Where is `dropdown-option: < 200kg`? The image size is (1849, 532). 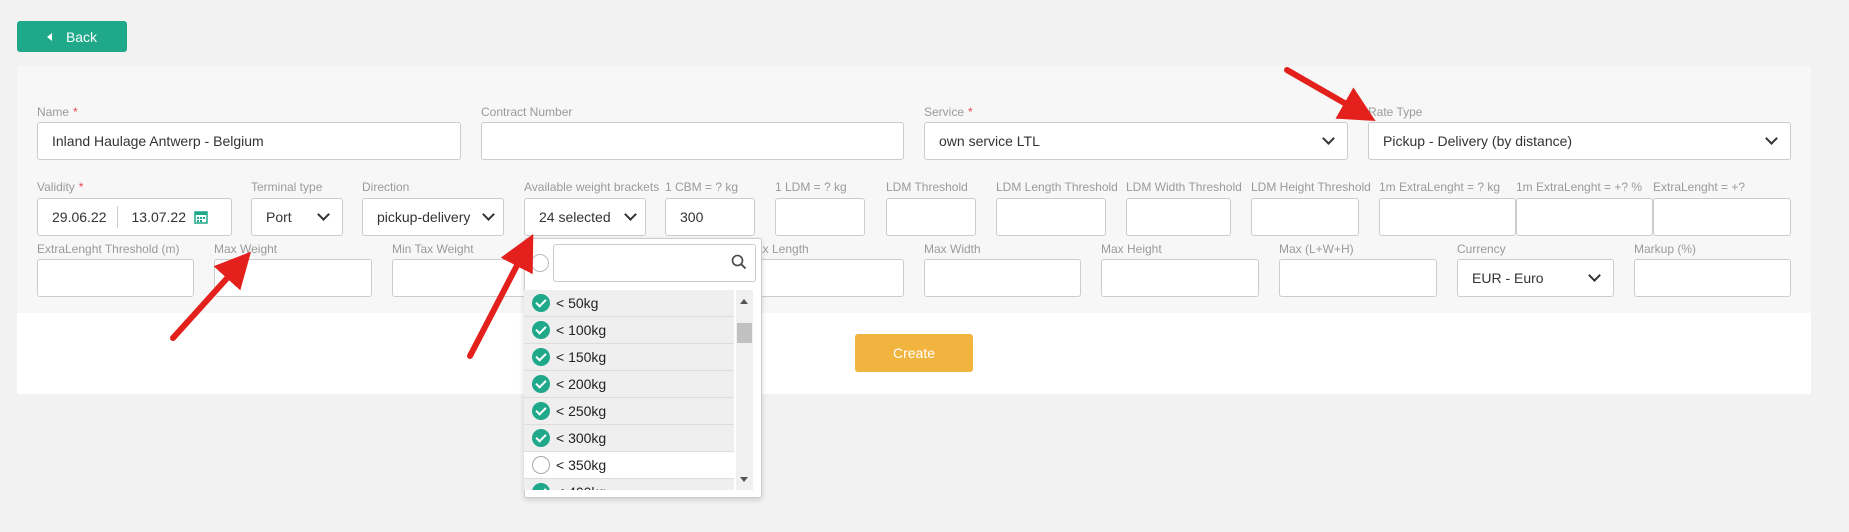 dropdown-option: < 200kg is located at coordinates (629, 384).